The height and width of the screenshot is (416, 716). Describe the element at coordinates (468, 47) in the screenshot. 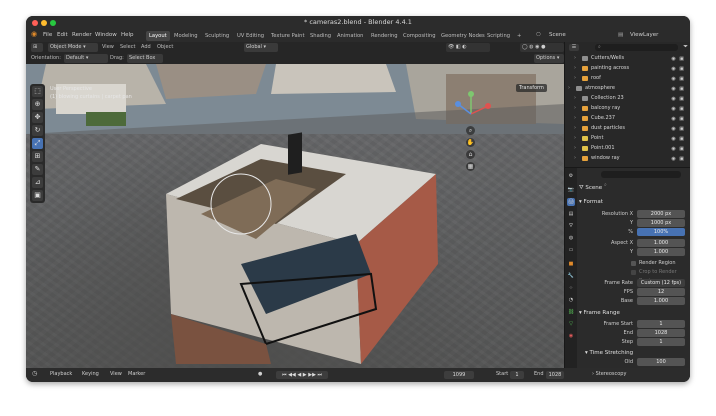

I see `visibility-toggles: 👁 ◧ ◐` at that location.